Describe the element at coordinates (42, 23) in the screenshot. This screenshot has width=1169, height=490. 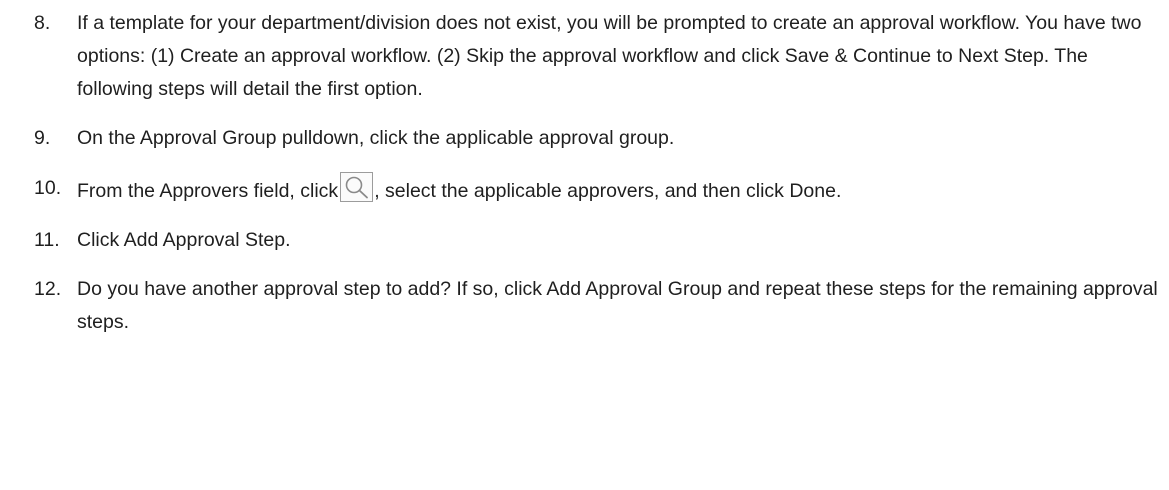
I see `step-number: 8.` at that location.